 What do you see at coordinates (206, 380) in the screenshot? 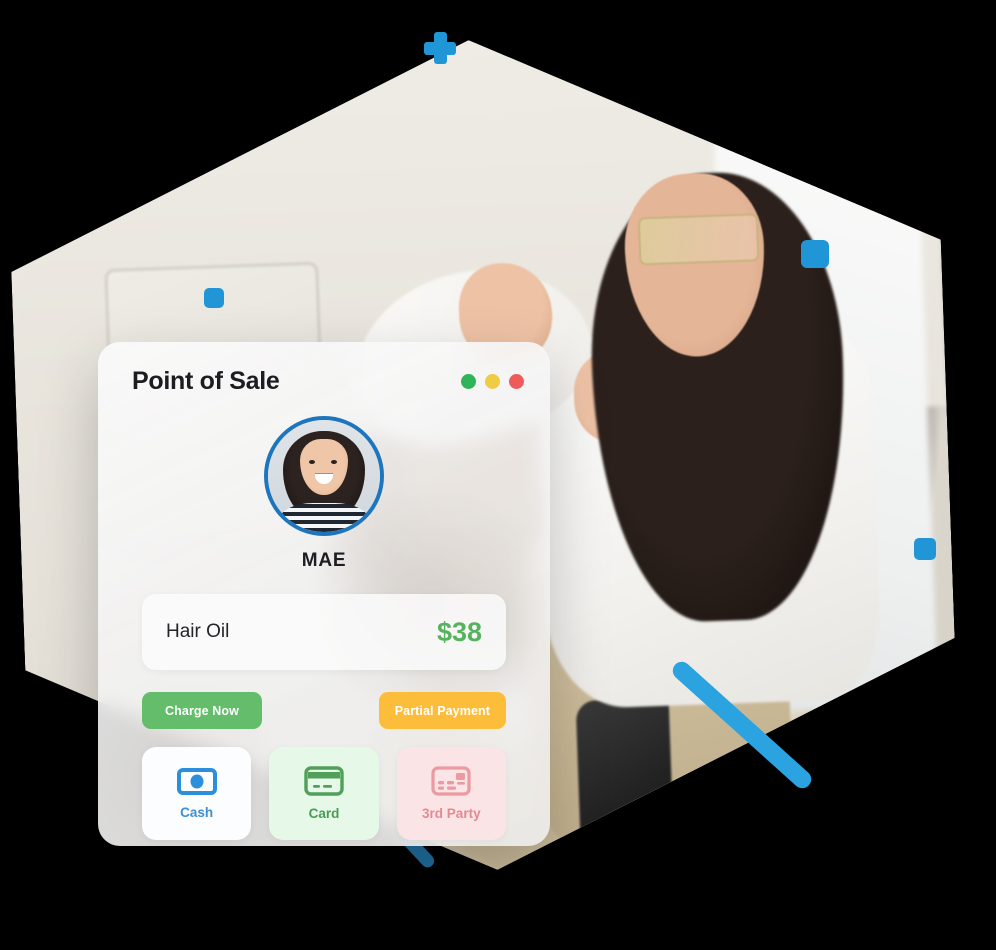
I see `page-title: Point of Sale` at bounding box center [206, 380].